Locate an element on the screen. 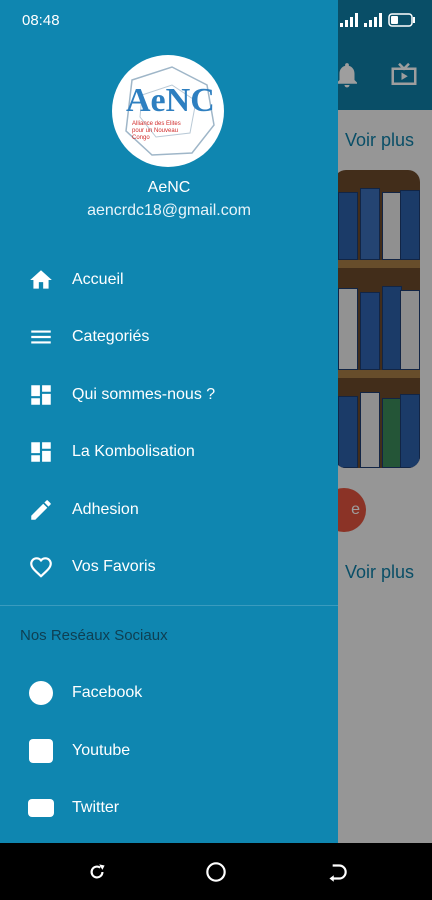  menu-item-label: Accueil is located at coordinates (98, 279).